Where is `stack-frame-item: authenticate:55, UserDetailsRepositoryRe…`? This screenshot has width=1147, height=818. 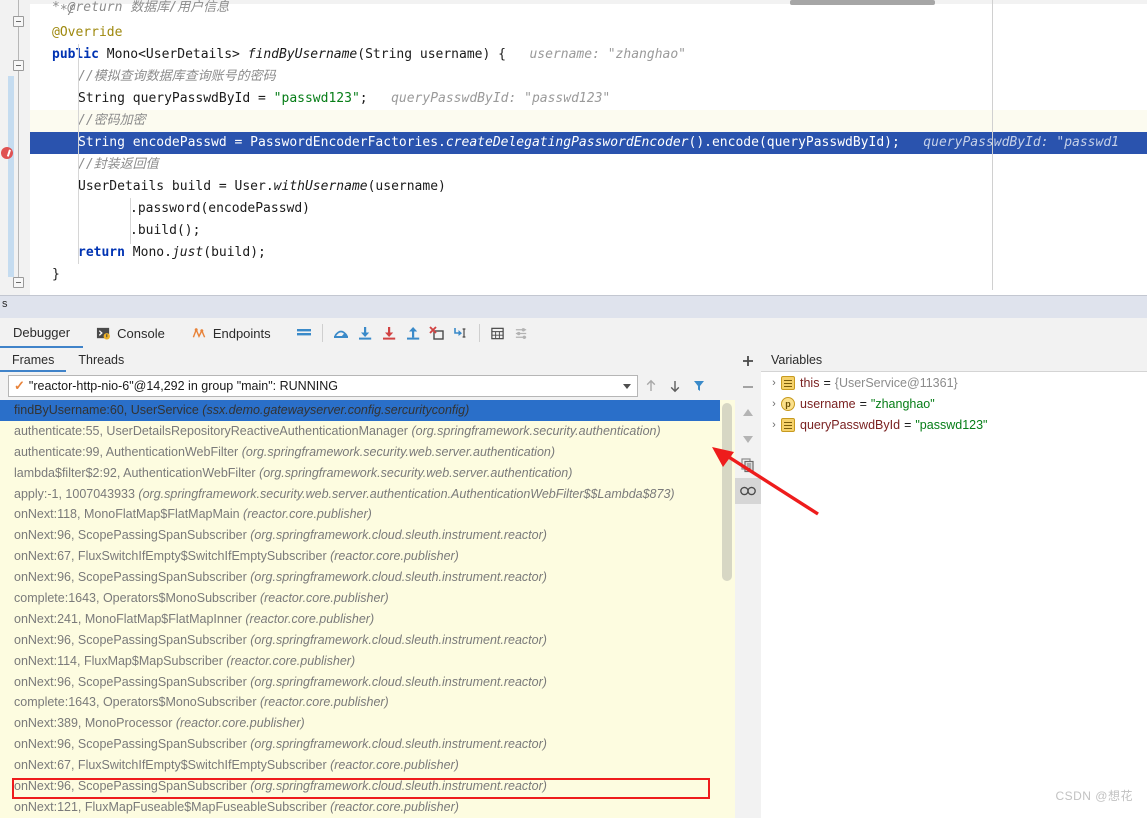
stack-frame-item: authenticate:55, UserDetailsRepositoryRe… is located at coordinates (360, 431).